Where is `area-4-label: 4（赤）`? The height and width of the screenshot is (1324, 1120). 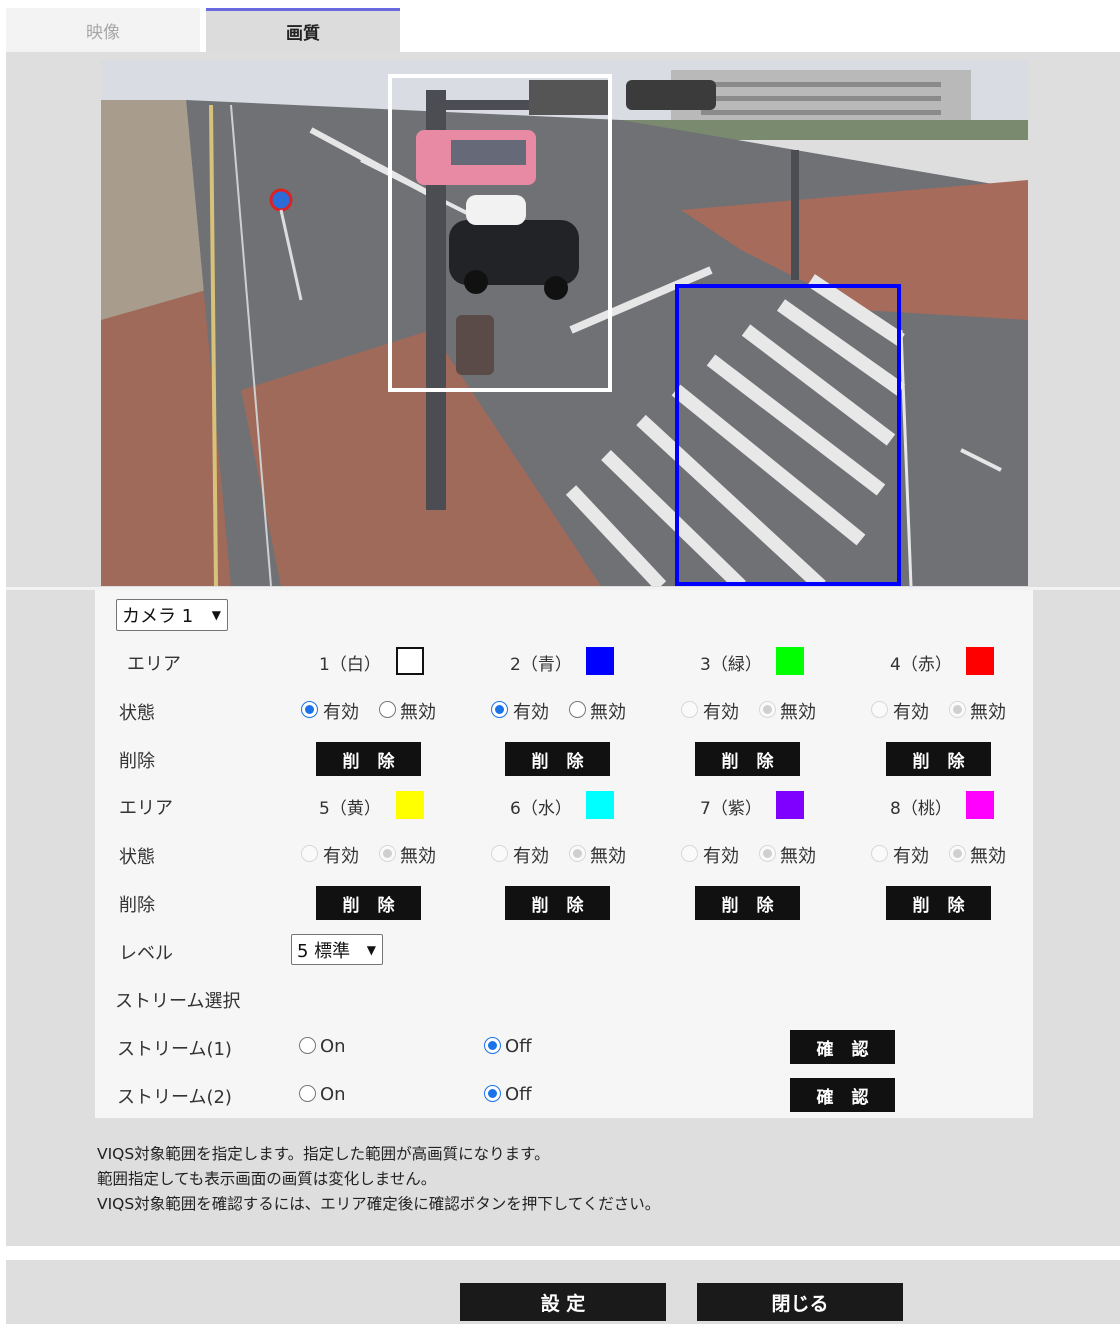
area-4-label: 4（赤） is located at coordinates (921, 665).